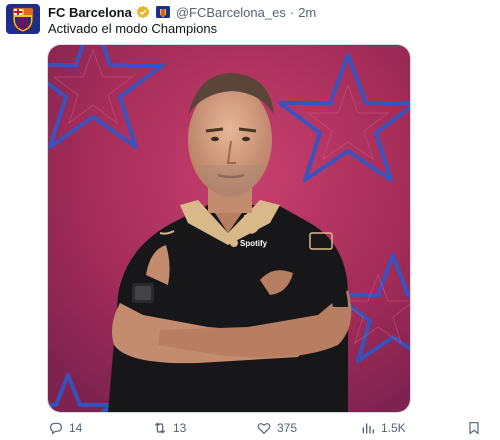 Image resolution: width=500 pixels, height=440 pixels. I want to click on author-name: FC Barcelona, so click(90, 12).